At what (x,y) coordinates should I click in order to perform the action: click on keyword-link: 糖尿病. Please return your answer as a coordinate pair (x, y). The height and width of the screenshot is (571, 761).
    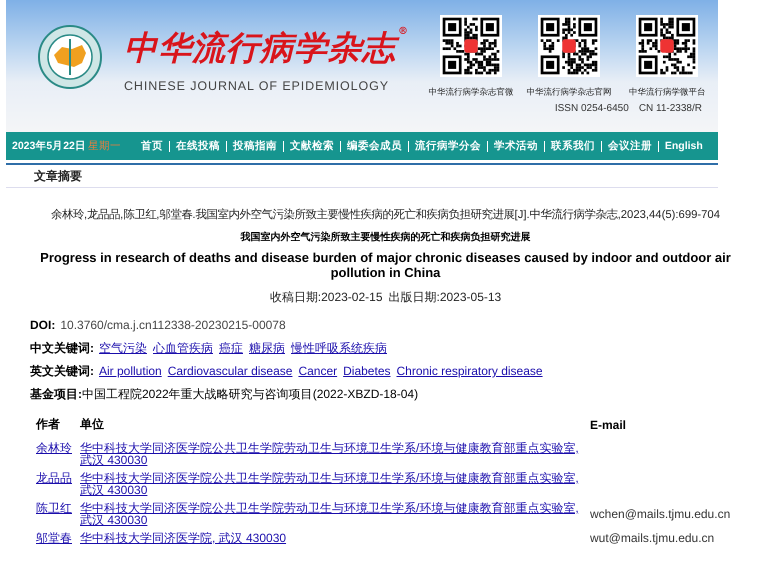
    Looking at the image, I should click on (267, 348).